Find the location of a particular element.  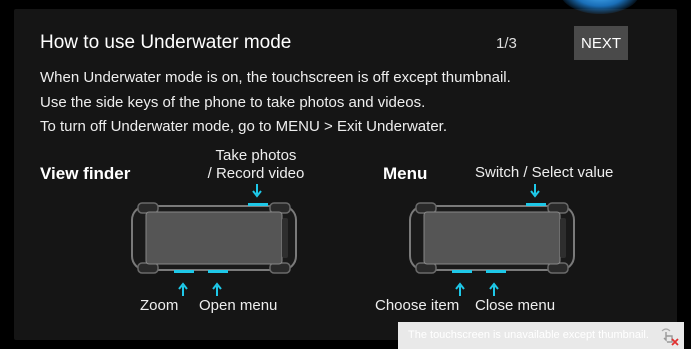

close-menu-label: Close menu is located at coordinates (515, 305).